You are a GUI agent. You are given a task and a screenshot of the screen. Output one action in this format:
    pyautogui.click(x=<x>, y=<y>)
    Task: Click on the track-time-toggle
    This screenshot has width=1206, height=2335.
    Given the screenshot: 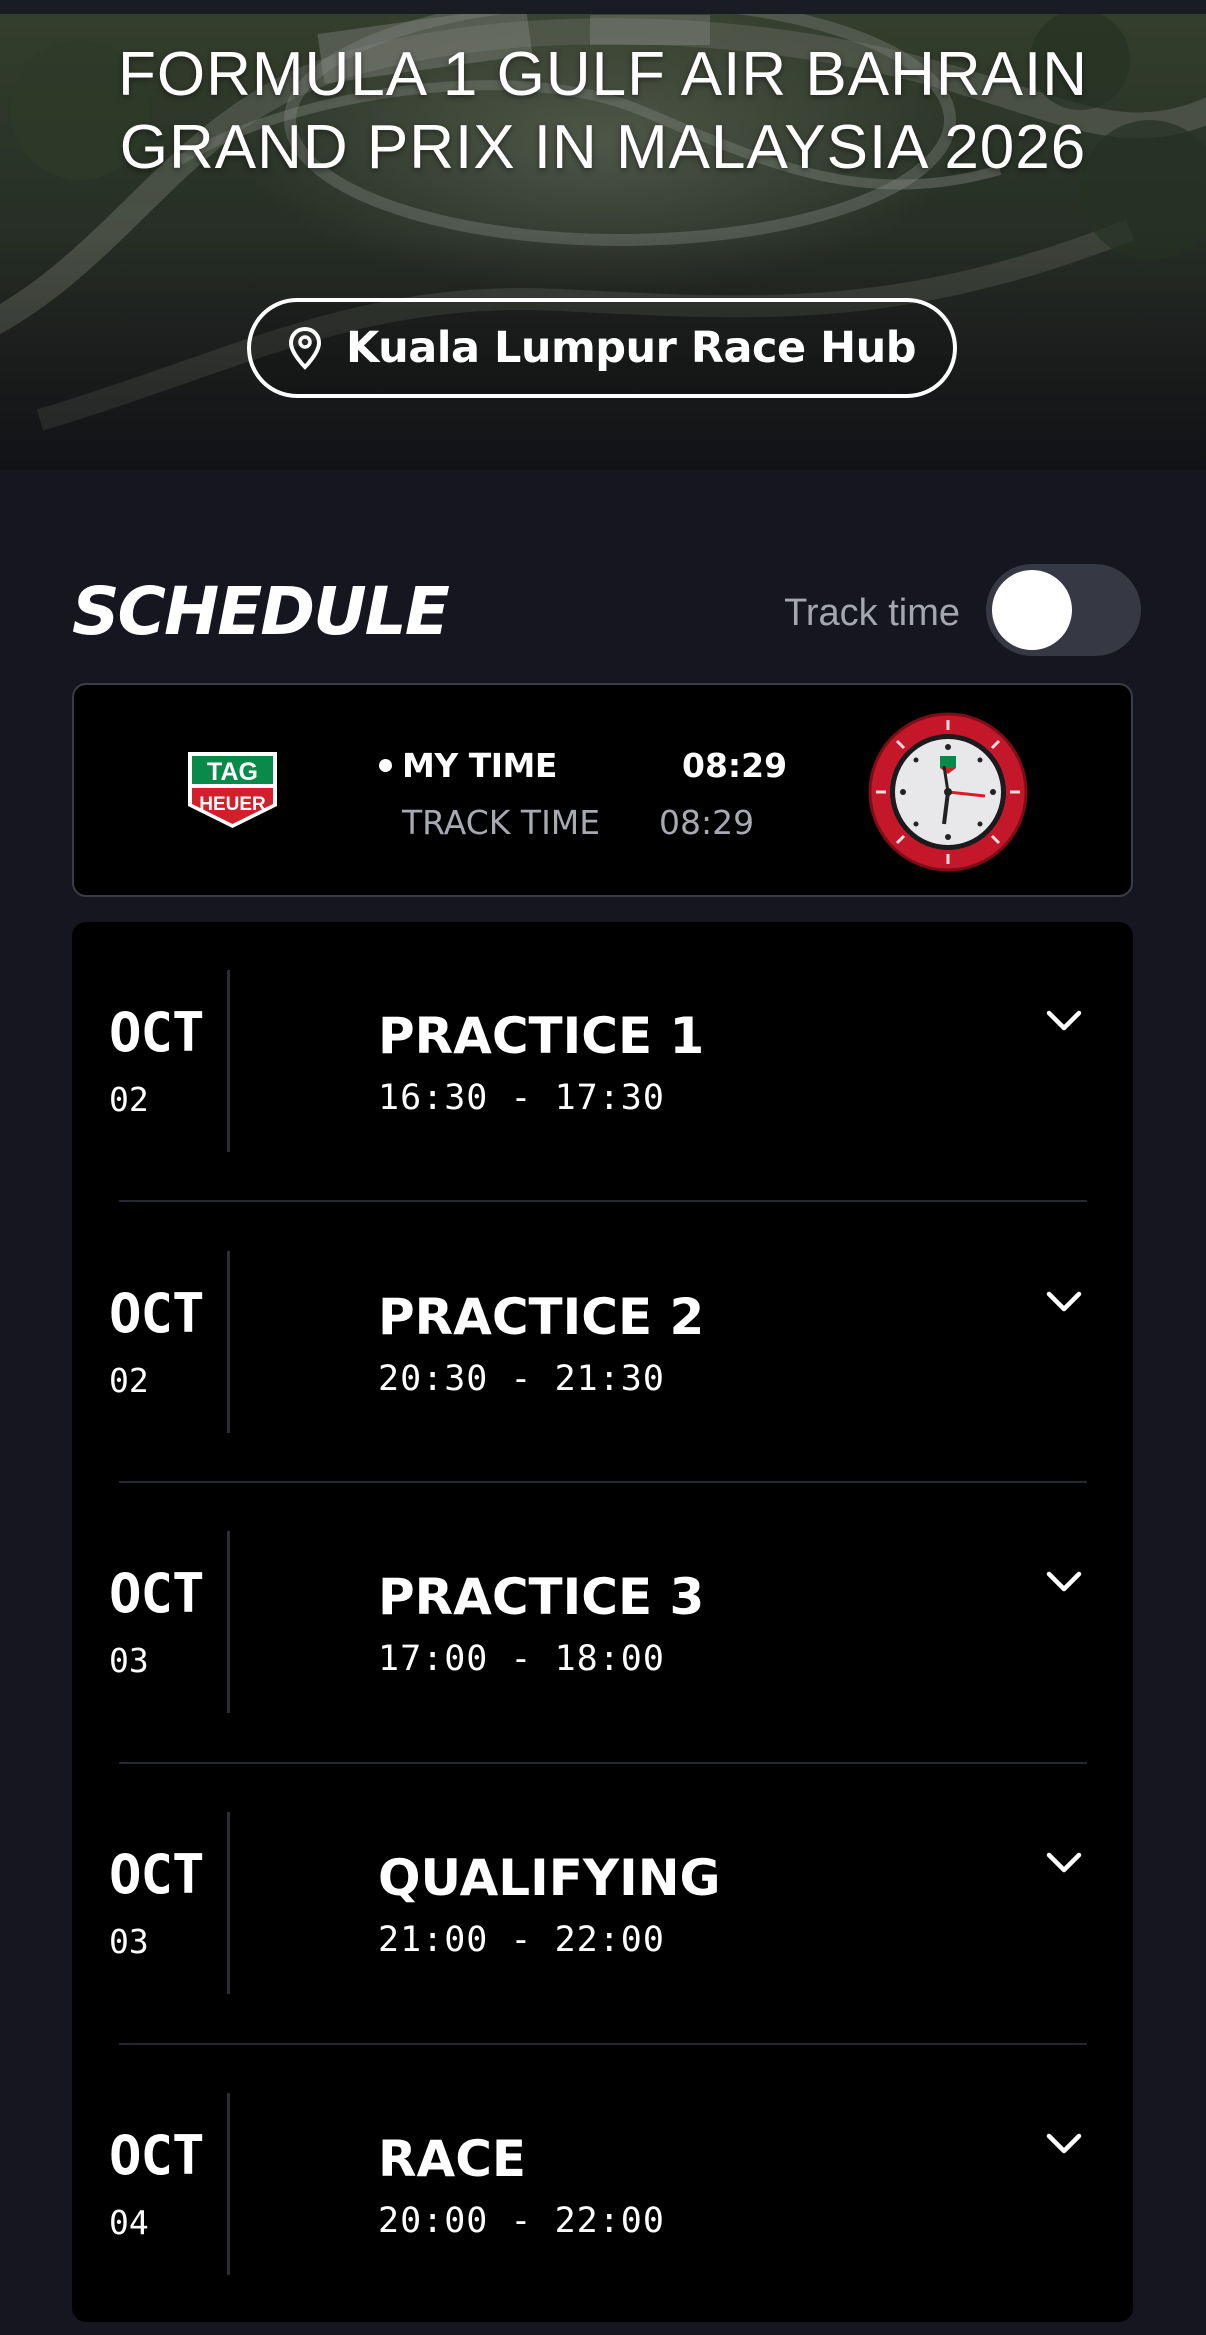 What is the action you would take?
    pyautogui.click(x=1063, y=610)
    